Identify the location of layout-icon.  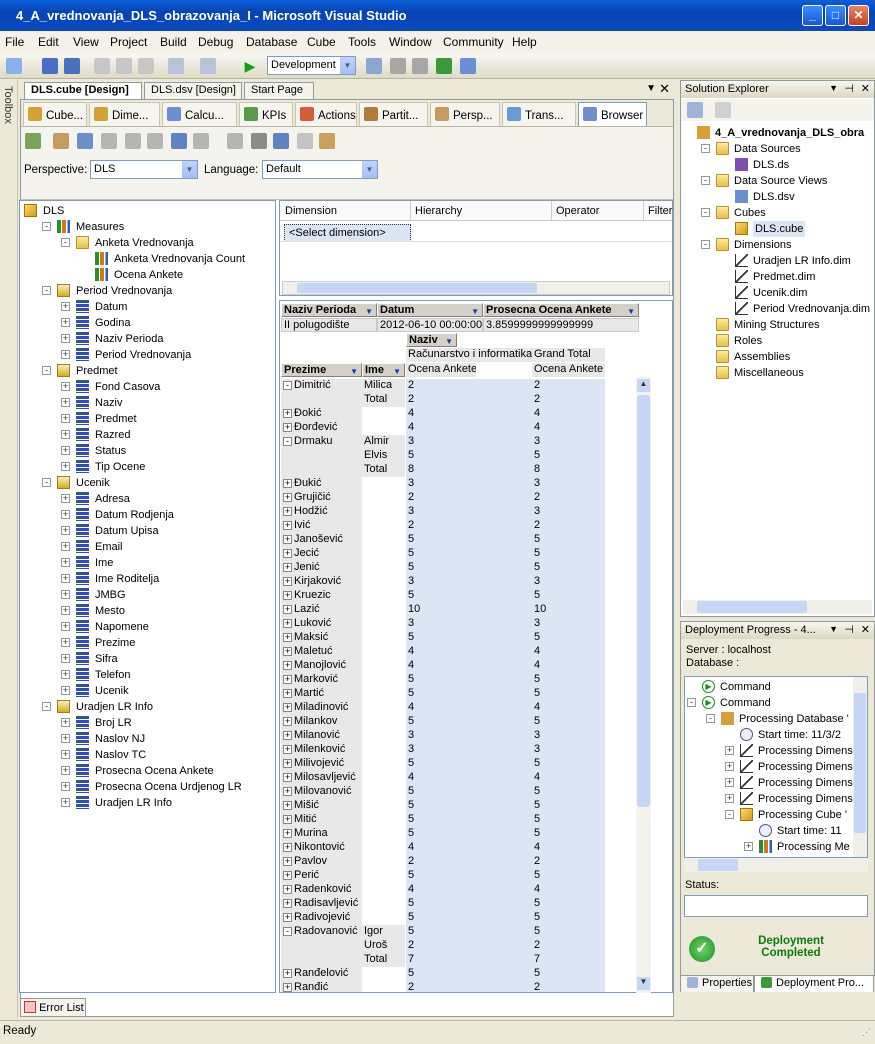
(259, 141).